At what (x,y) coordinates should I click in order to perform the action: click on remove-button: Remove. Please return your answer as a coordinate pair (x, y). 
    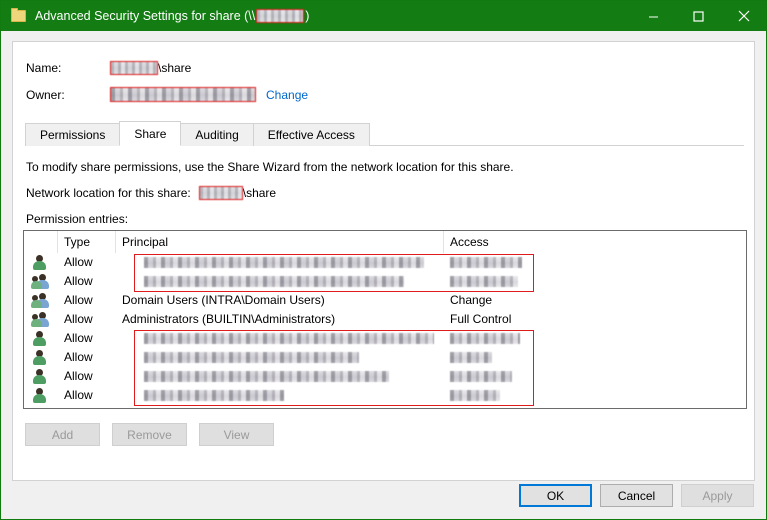
    Looking at the image, I should click on (149, 434).